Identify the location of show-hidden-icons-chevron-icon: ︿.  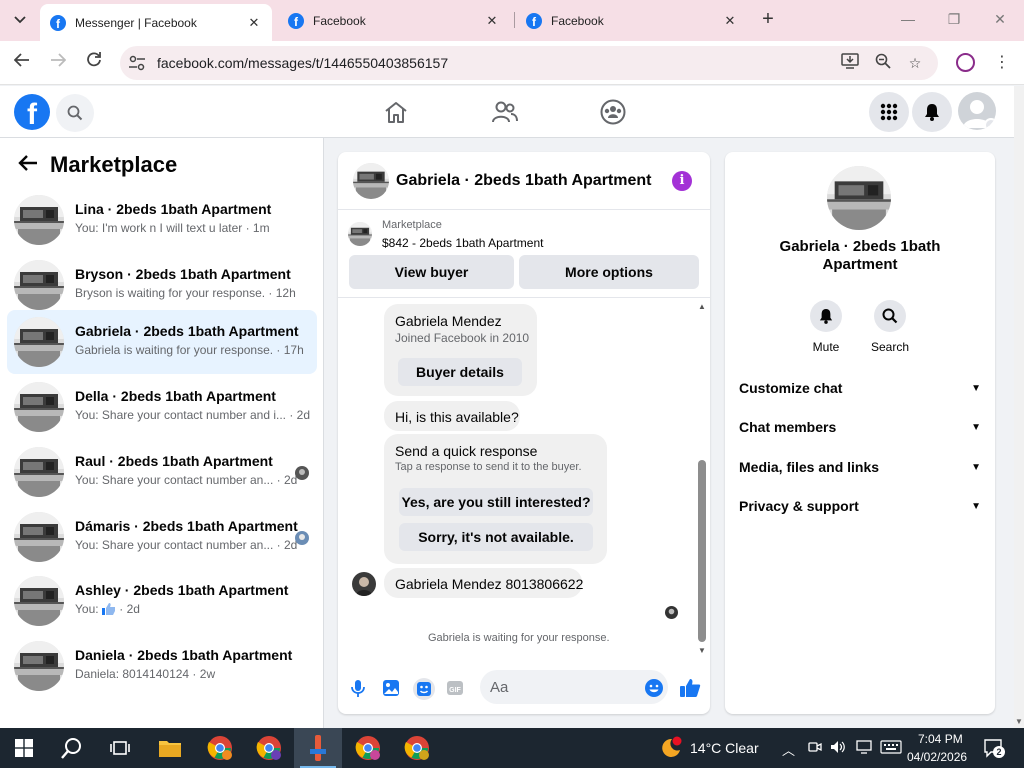
(788, 749).